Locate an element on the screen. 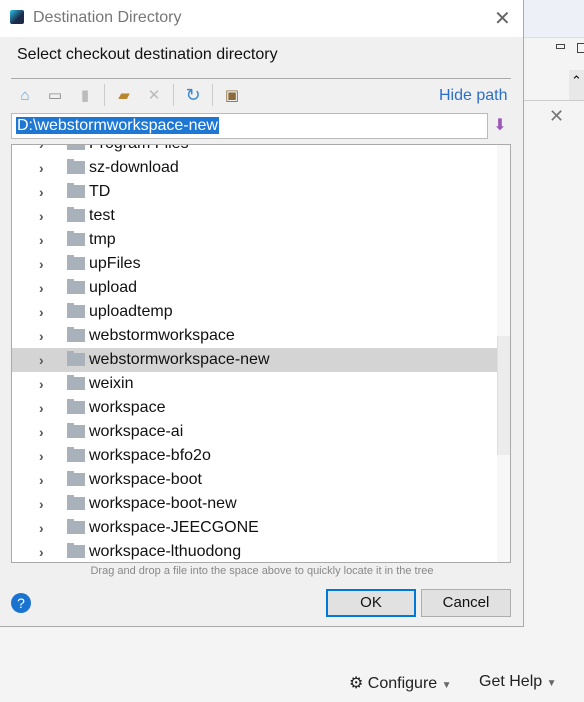  tree-item: › workspace-boot is located at coordinates (254, 480).